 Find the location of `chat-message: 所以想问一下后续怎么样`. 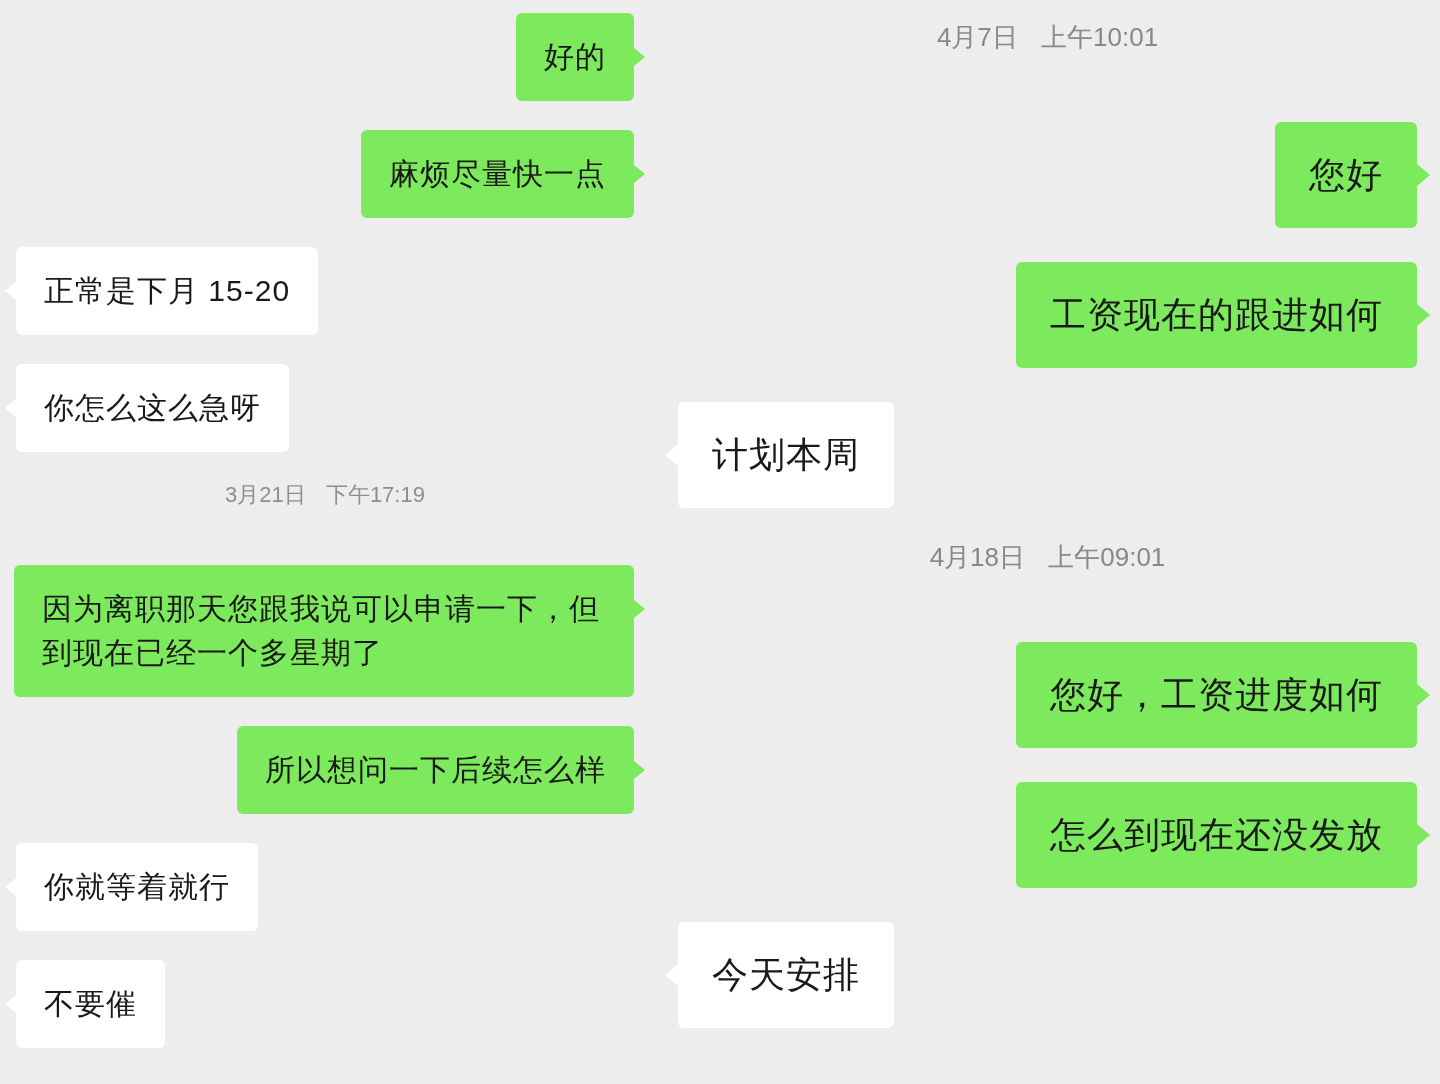

chat-message: 所以想问一下后续怎么样 is located at coordinates (435, 770).